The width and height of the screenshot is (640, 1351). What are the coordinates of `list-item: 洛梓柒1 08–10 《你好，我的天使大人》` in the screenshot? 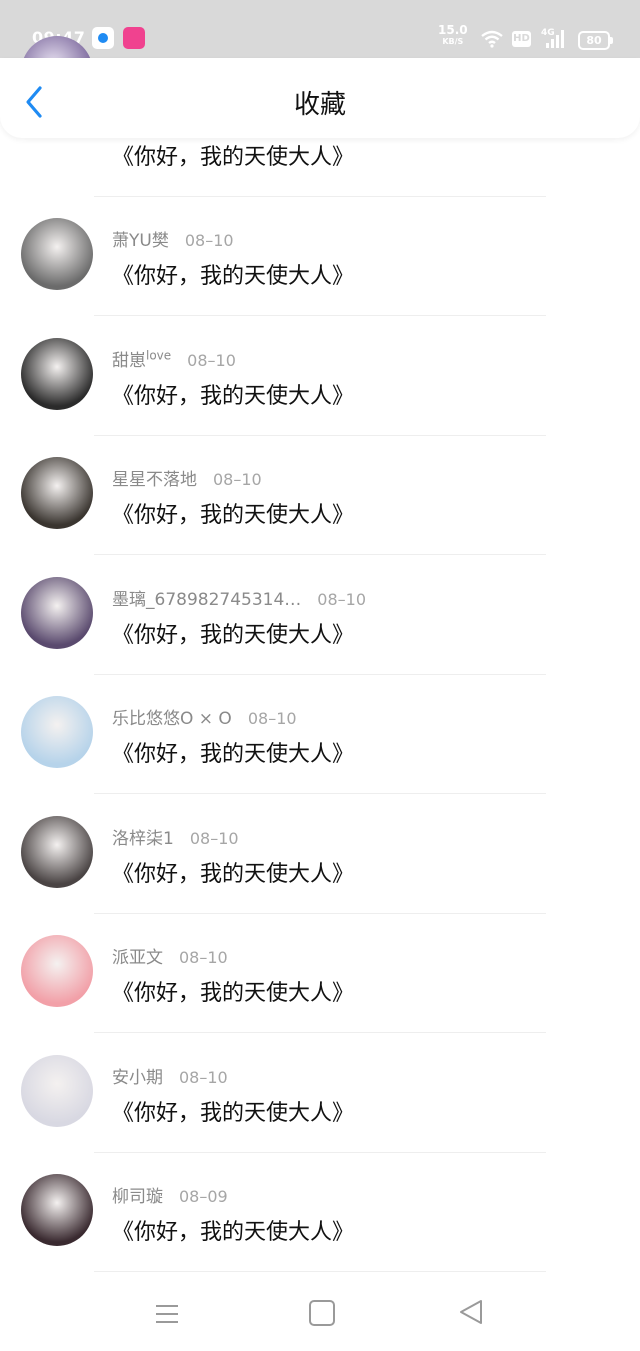 It's located at (320, 875).